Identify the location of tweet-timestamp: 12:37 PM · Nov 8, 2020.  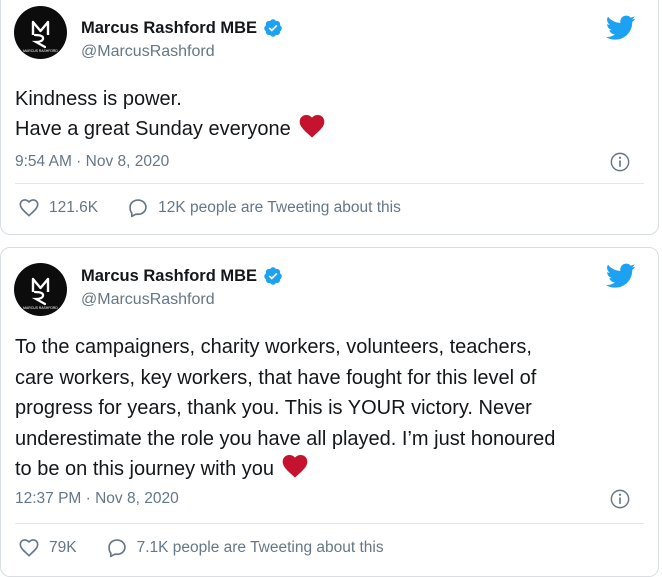
(97, 499).